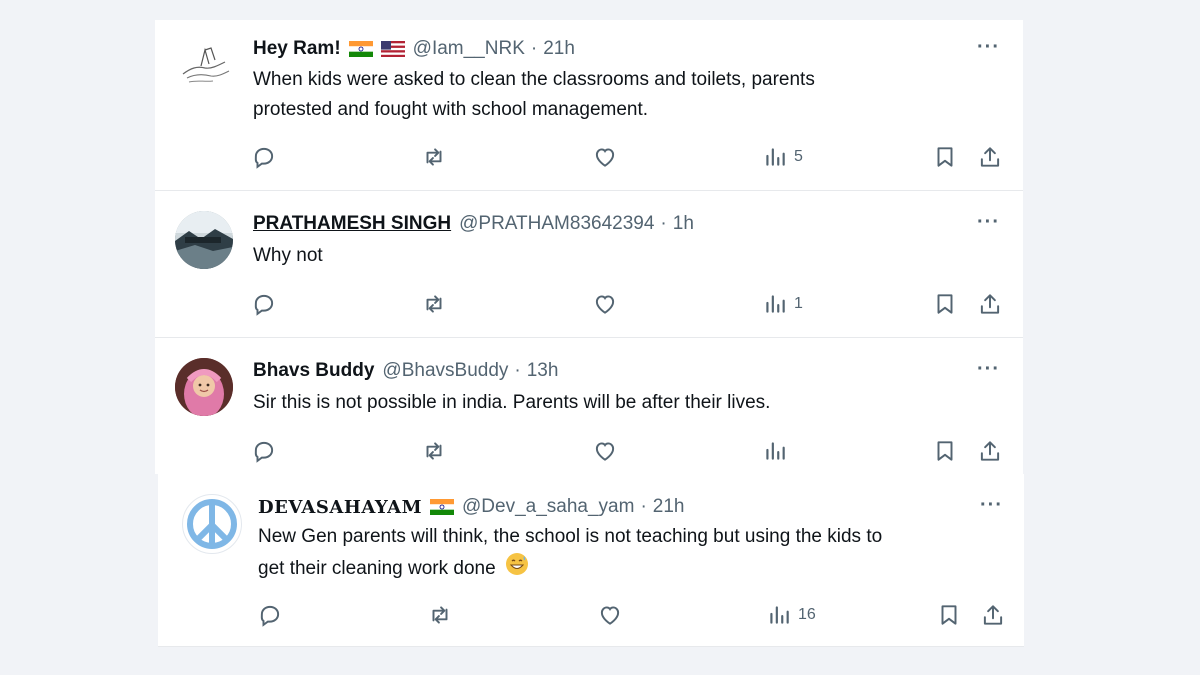  I want to click on peace-sign-avatar-icon, so click(212, 524).